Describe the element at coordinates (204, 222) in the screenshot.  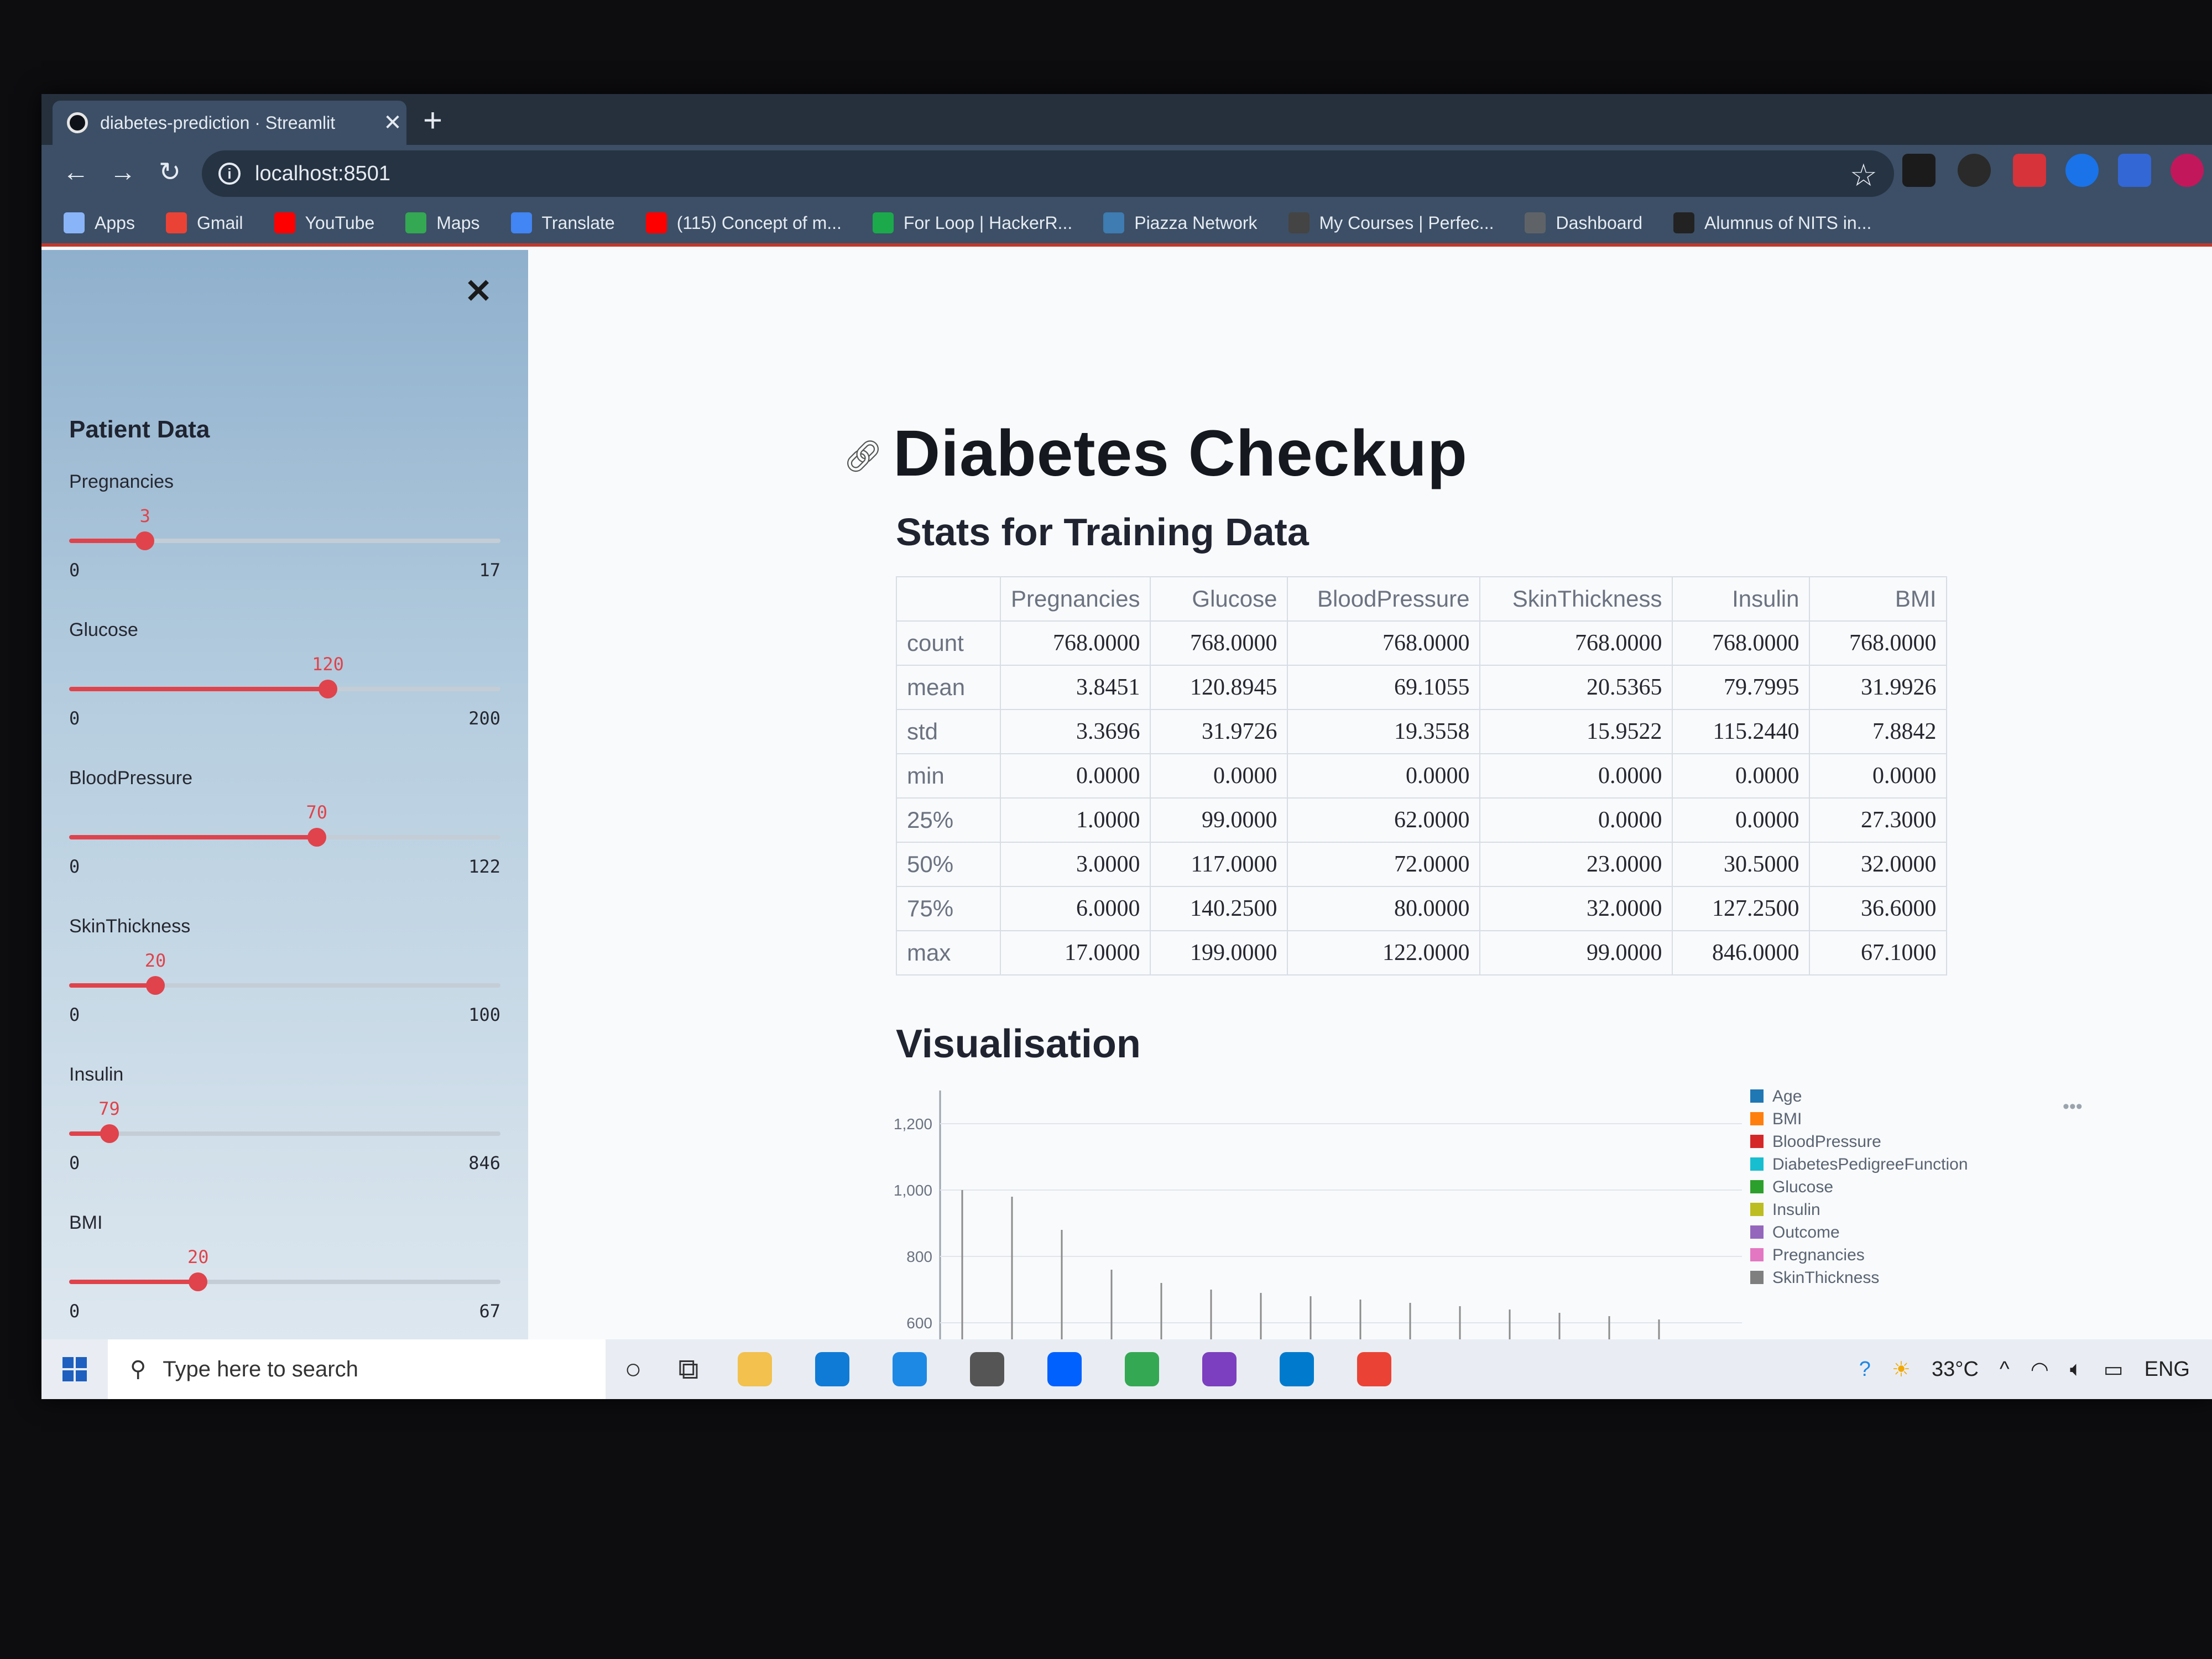
I see `bookmark-item: Gmail` at that location.